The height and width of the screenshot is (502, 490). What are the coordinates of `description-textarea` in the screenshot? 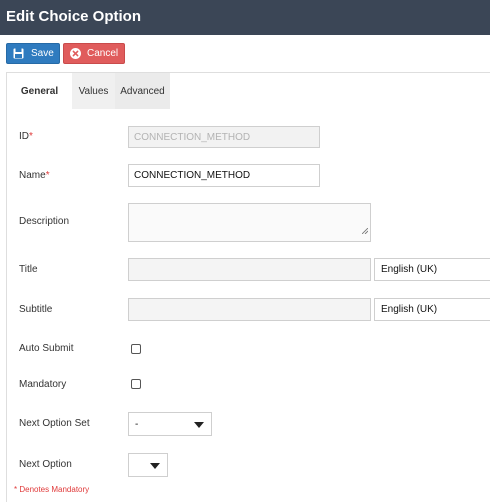 It's located at (249, 222).